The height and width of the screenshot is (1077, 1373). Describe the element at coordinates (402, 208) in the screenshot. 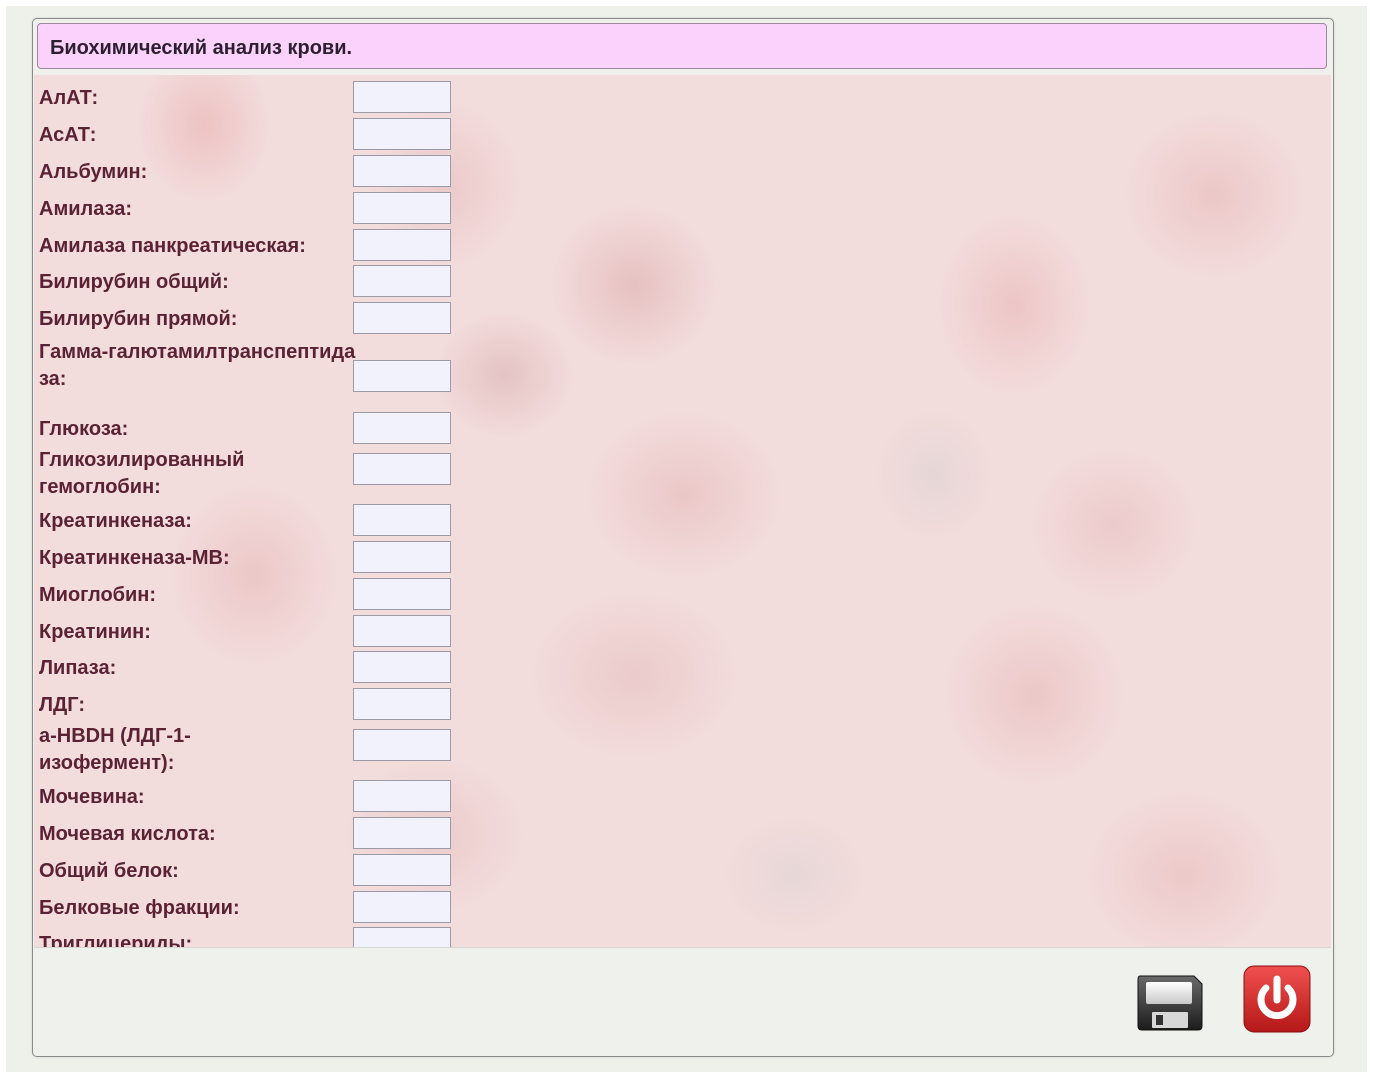

I see `amylase-input` at that location.